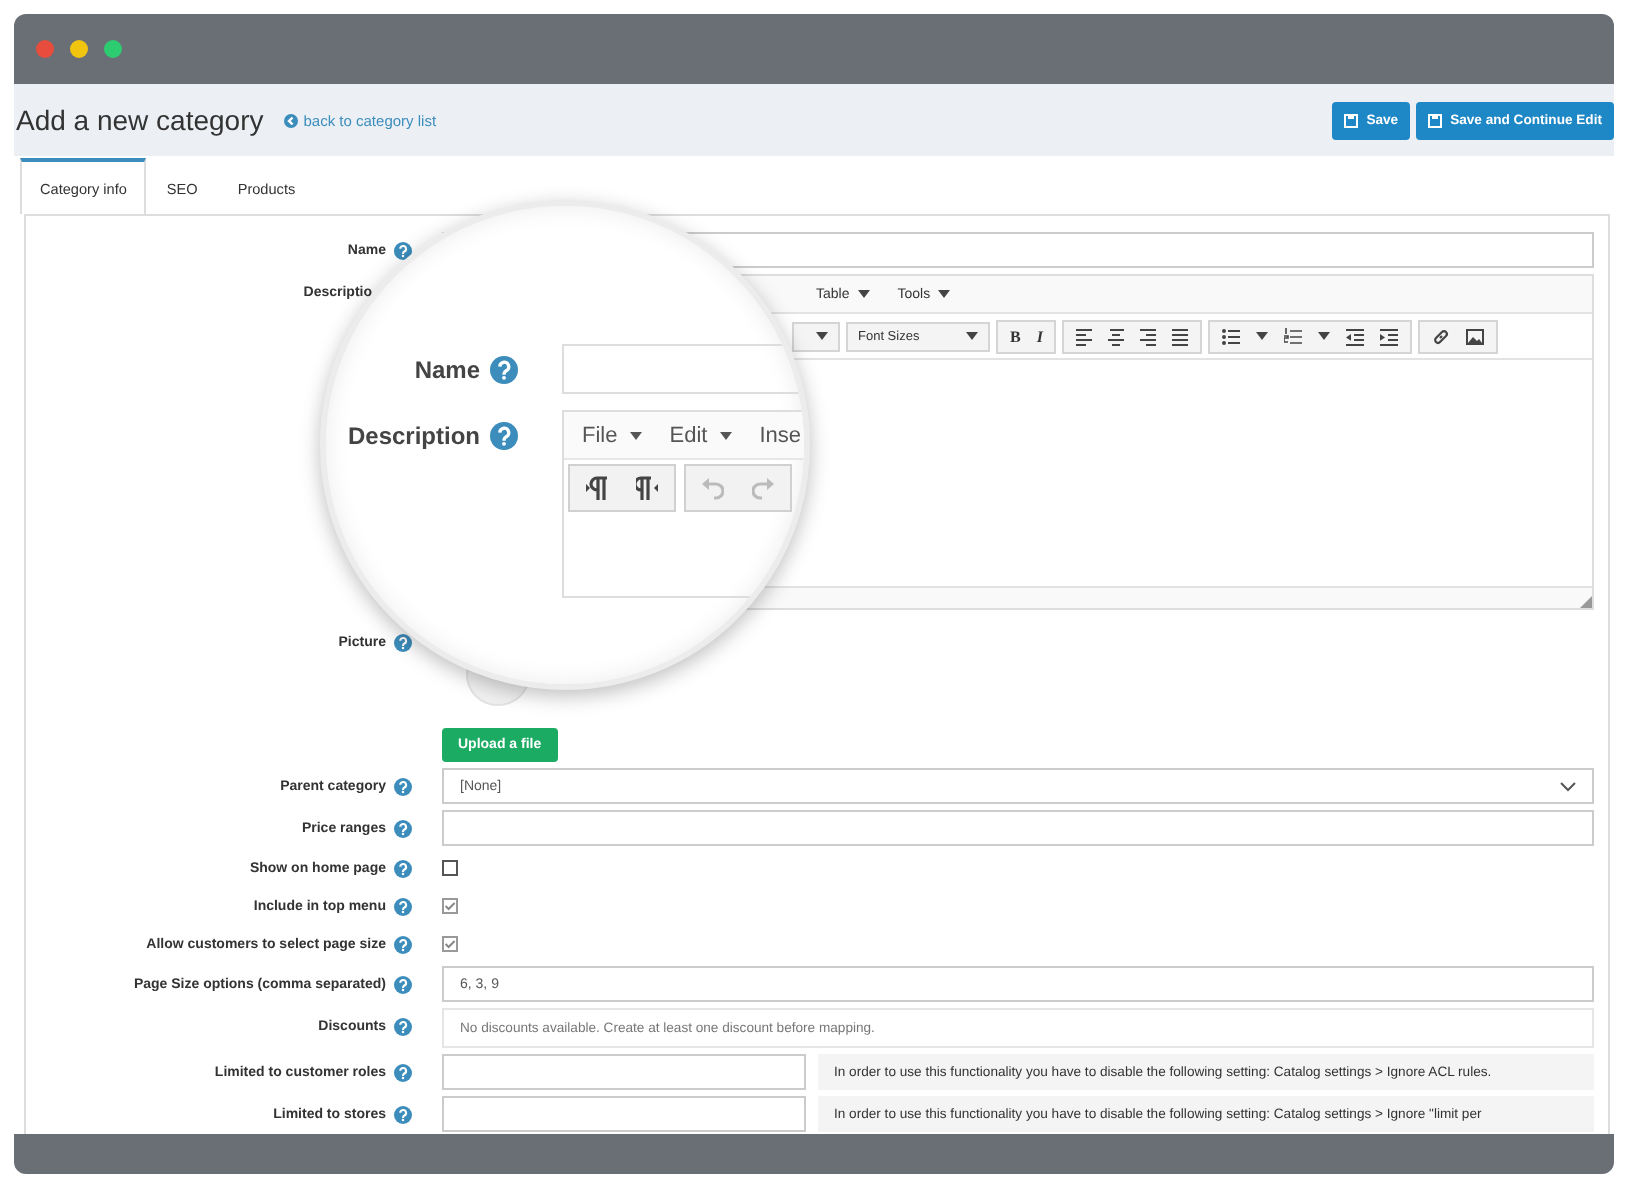 This screenshot has width=1628, height=1188. I want to click on paragraph-rtl-icon, so click(647, 488).